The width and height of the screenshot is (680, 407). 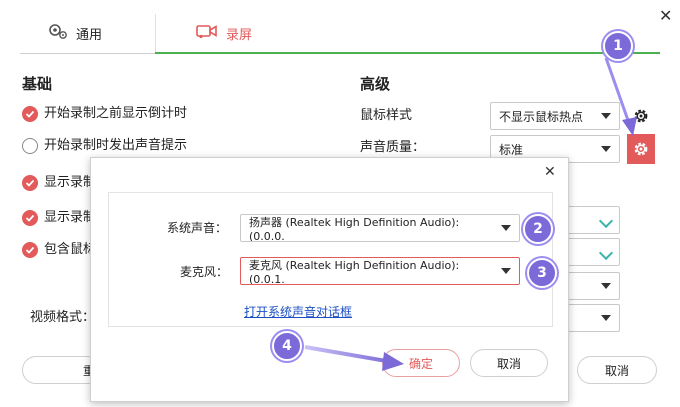 I want to click on arrow-1-head, so click(x=629, y=126).